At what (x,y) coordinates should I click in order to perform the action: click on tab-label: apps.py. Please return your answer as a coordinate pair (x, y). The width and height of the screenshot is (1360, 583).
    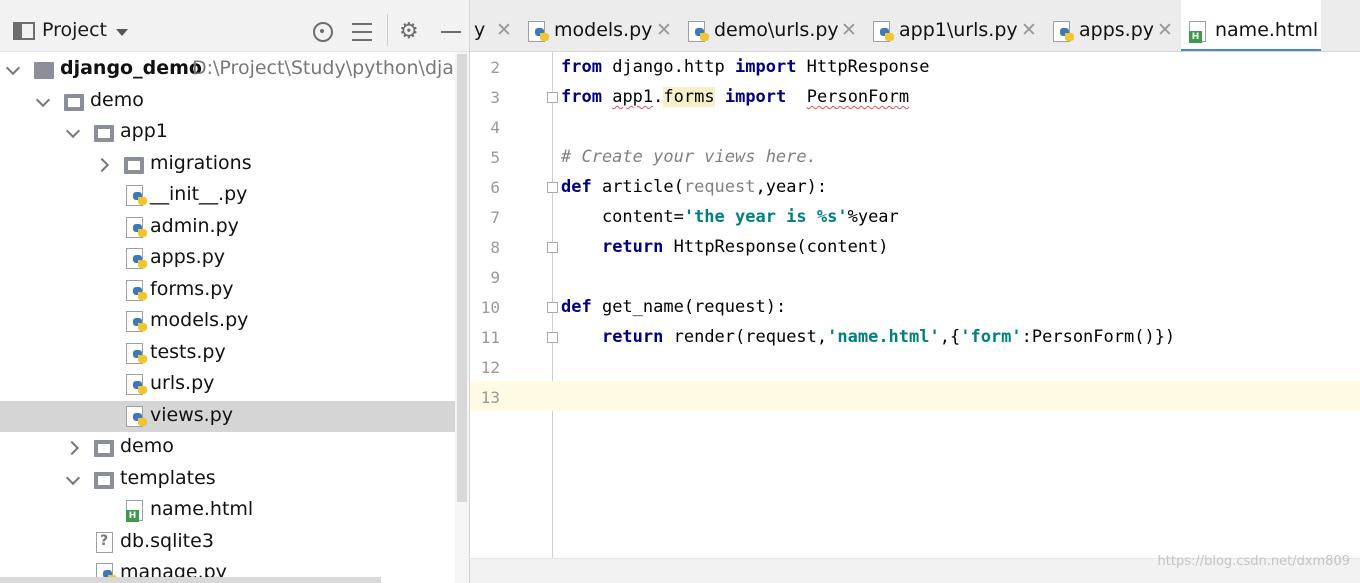
    Looking at the image, I should click on (1117, 30).